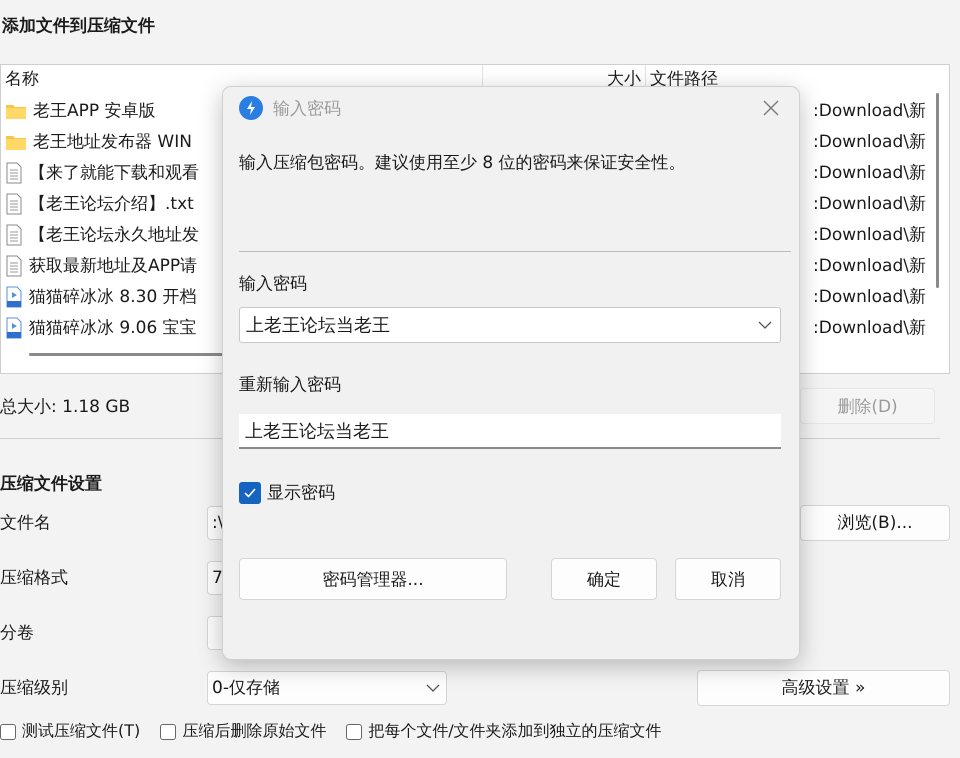  Describe the element at coordinates (114, 235) in the screenshot. I see `file-name: 【老王论坛永久地址发` at that location.